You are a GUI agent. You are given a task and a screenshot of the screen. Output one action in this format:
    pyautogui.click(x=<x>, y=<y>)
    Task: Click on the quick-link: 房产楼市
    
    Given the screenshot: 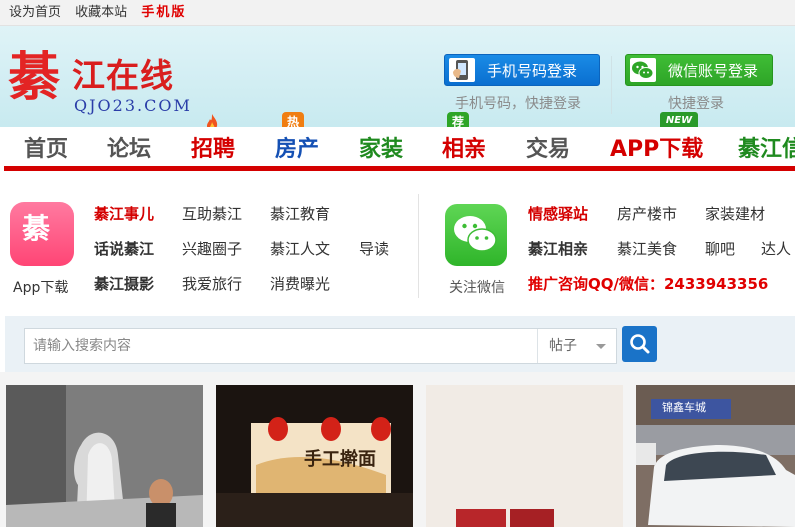 What is the action you would take?
    pyautogui.click(x=647, y=213)
    